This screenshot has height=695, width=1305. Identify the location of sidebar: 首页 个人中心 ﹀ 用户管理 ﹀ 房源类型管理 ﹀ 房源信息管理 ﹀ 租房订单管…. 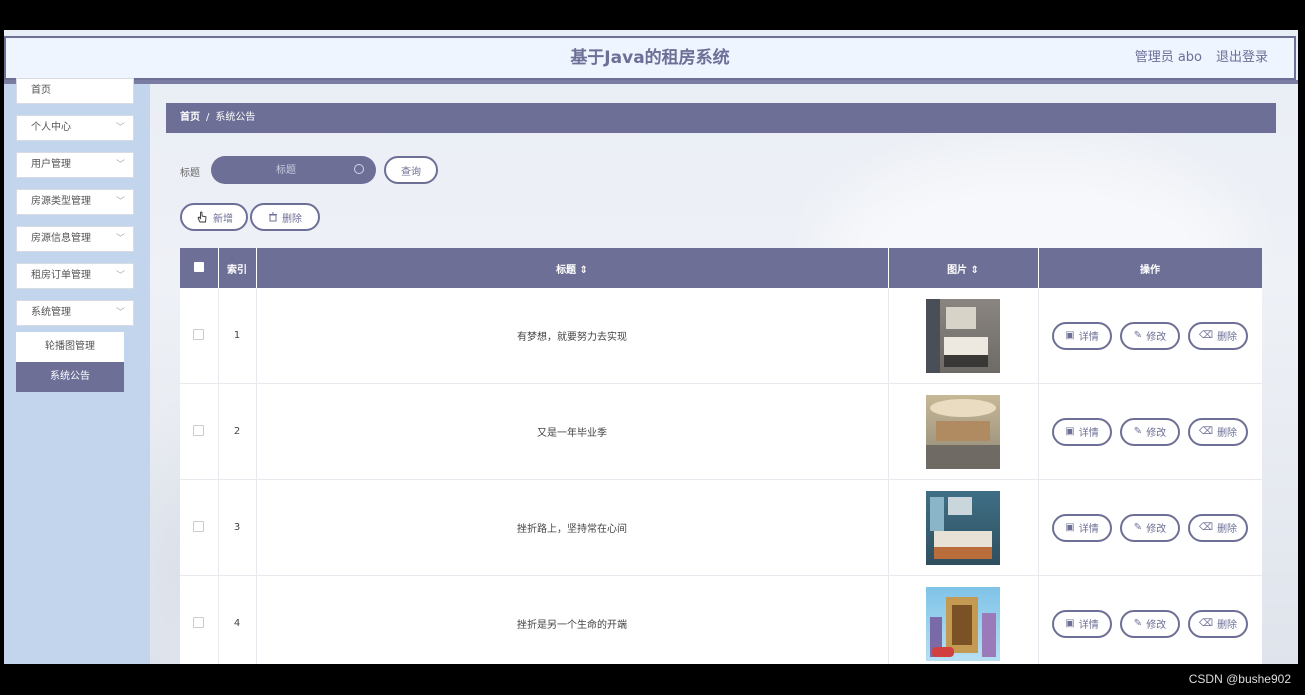
(77, 371).